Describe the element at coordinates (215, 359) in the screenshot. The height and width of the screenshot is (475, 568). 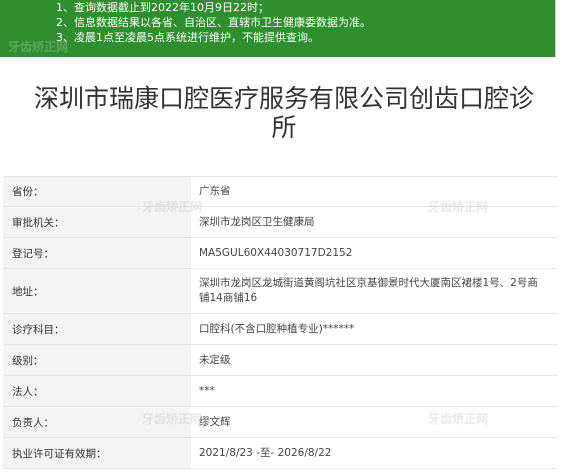
I see `row-value: 未定级` at that location.